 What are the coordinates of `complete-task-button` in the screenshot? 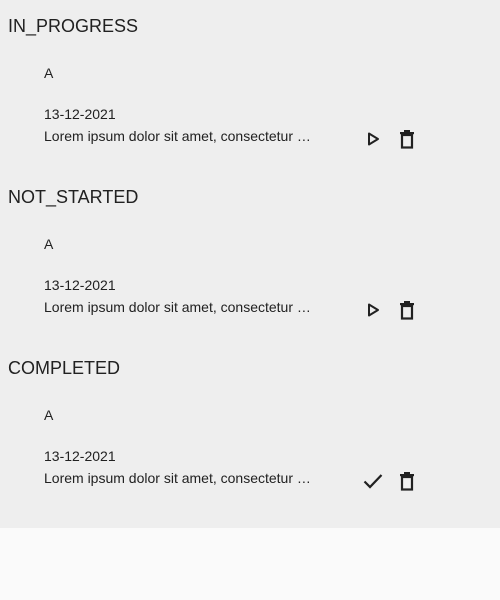 It's located at (373, 481).